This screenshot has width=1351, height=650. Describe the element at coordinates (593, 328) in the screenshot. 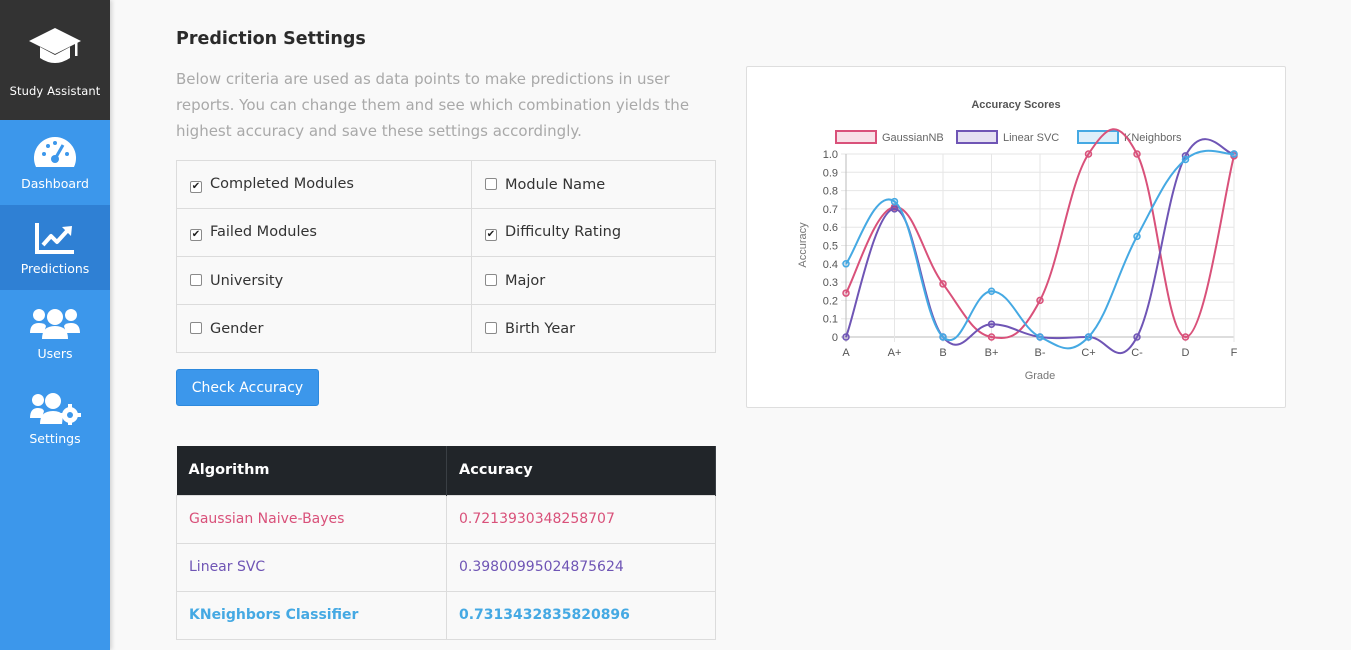

I see `criteria-option: Birth Year` at that location.